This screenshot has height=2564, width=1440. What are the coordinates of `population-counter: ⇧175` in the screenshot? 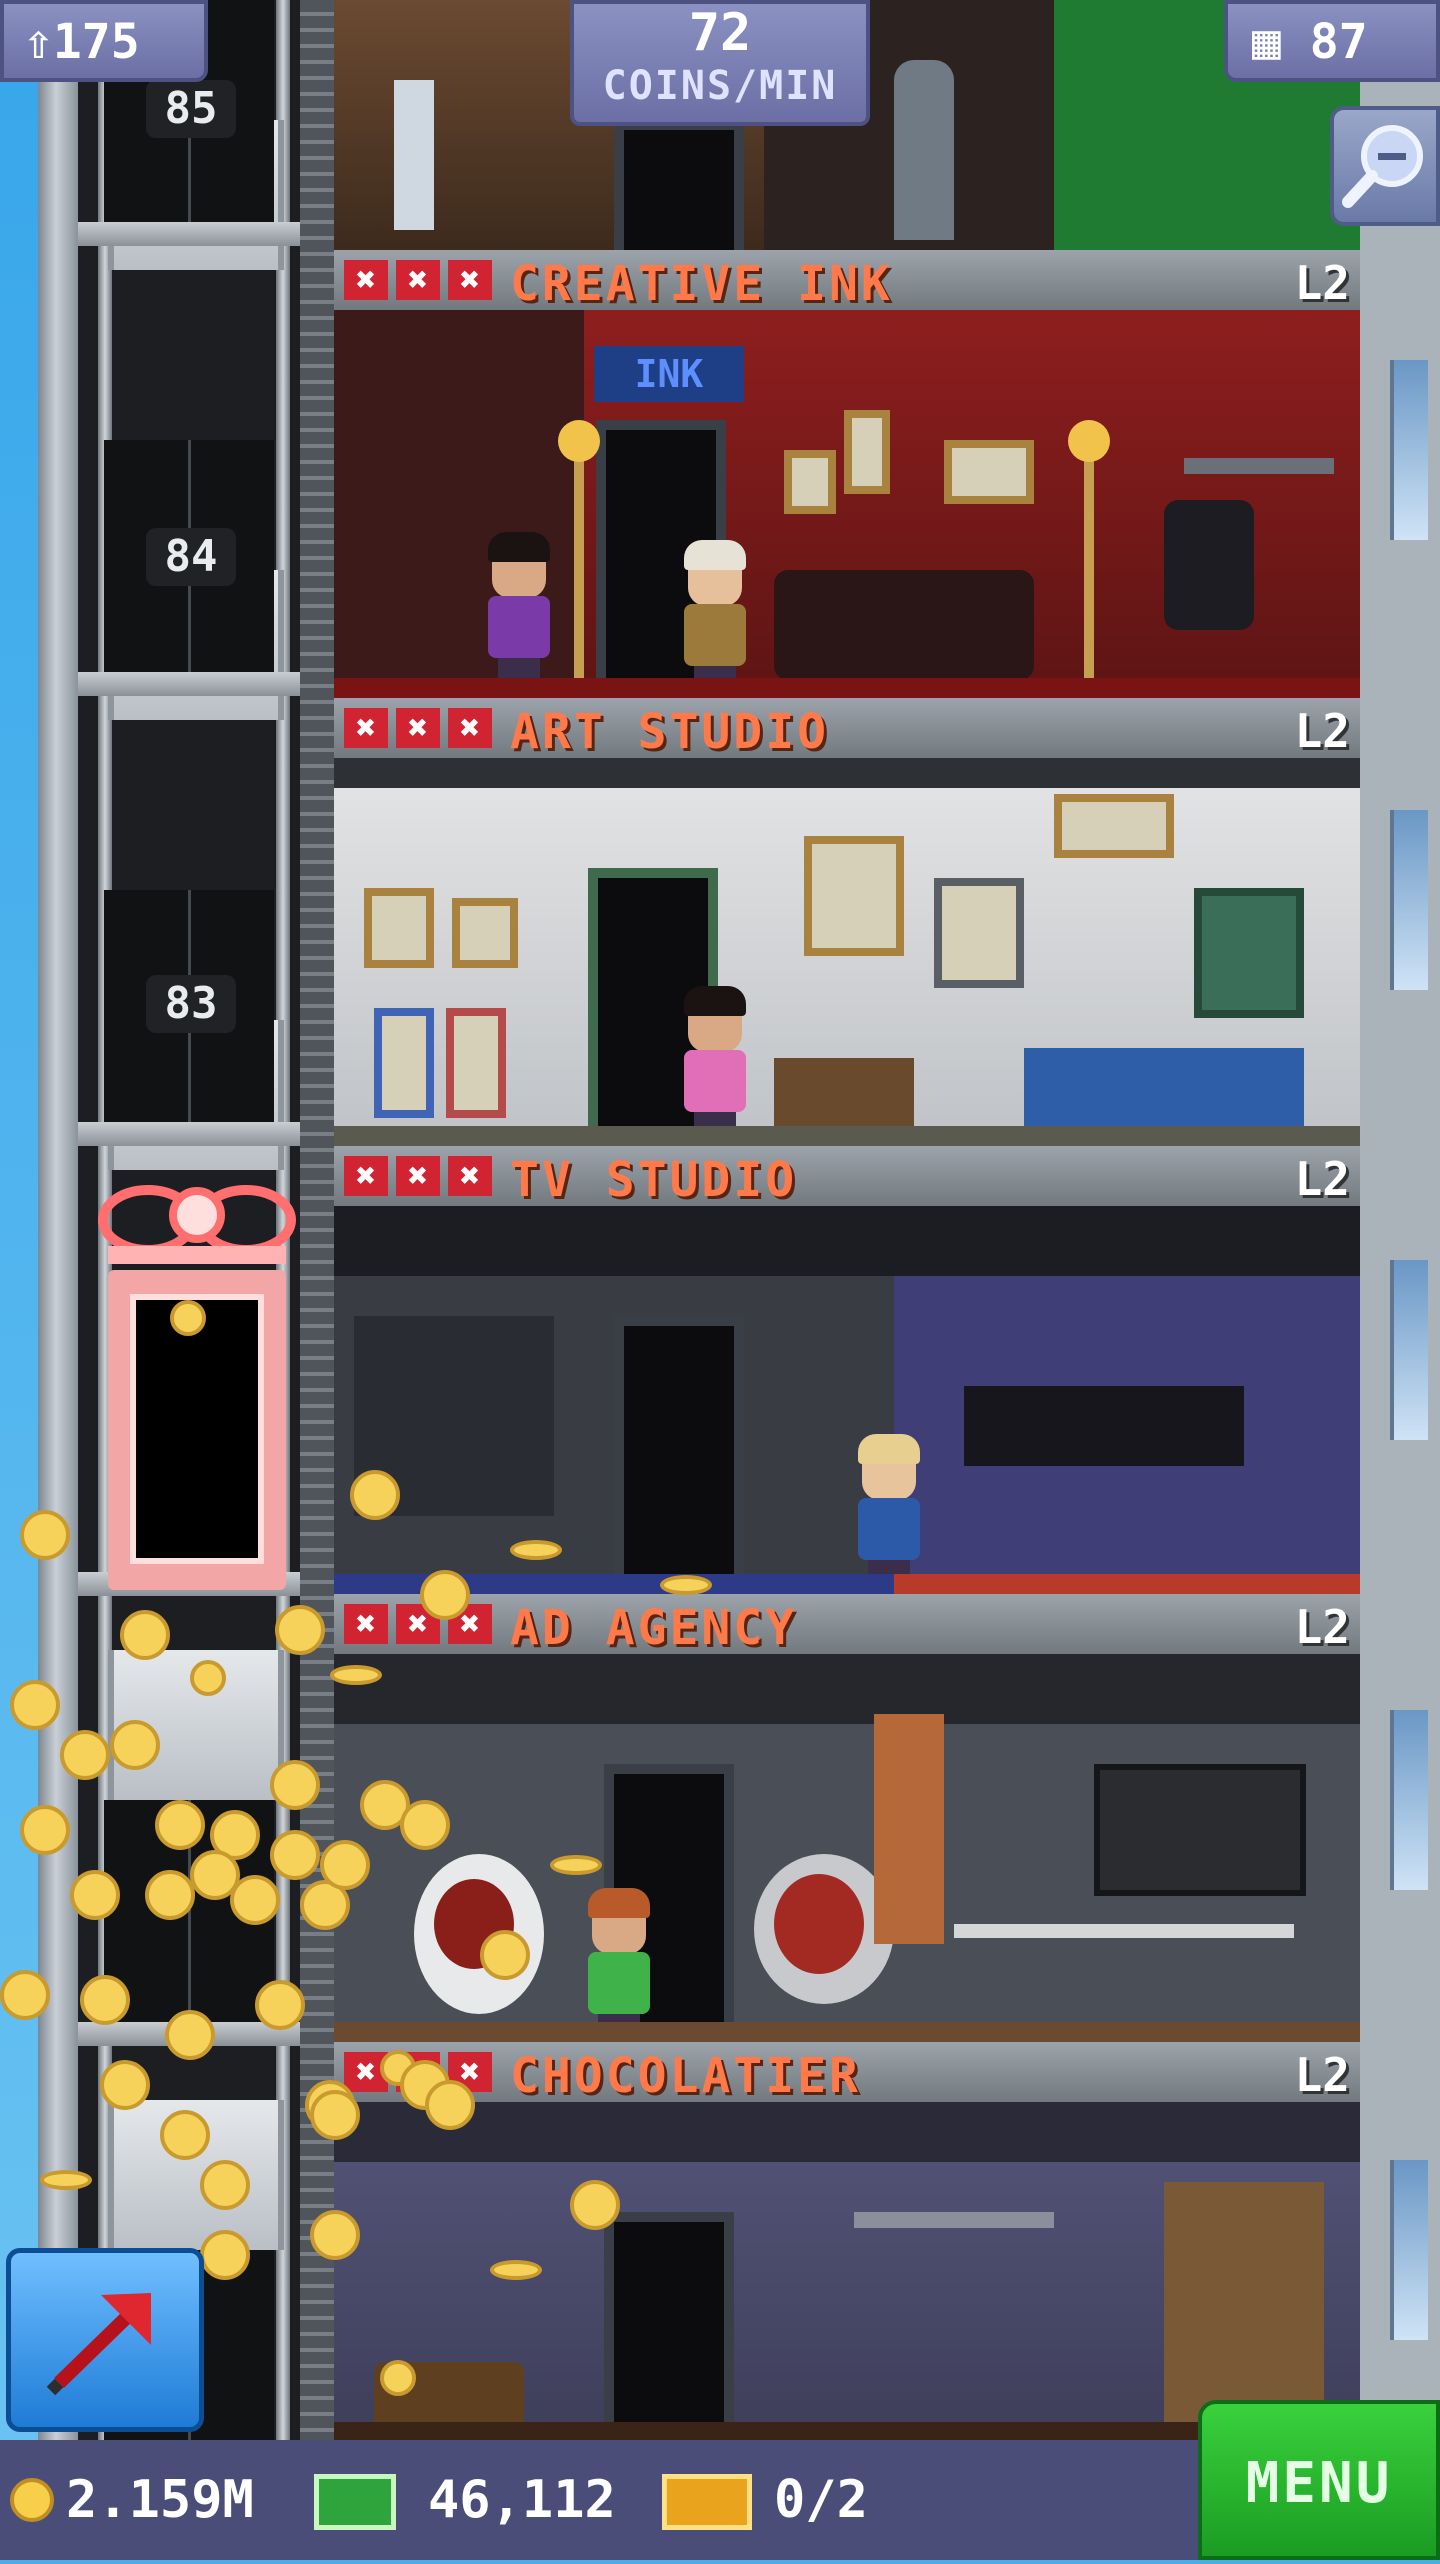 It's located at (104, 41).